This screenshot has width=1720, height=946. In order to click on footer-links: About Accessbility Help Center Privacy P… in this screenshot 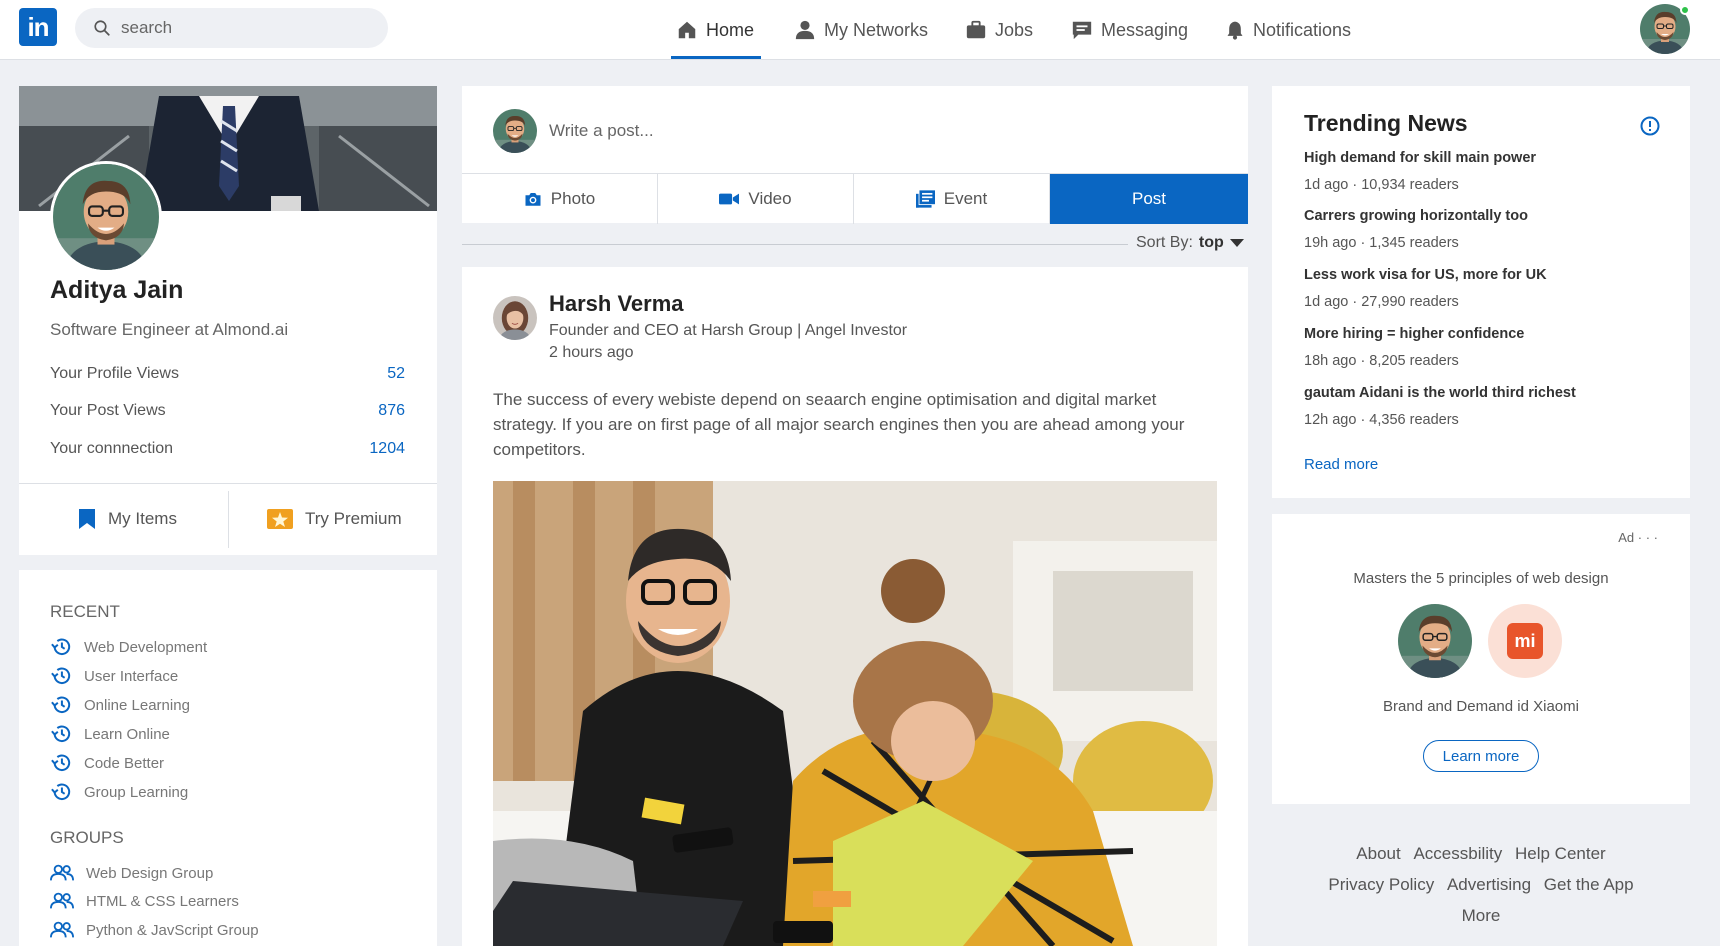, I will do `click(1481, 884)`.